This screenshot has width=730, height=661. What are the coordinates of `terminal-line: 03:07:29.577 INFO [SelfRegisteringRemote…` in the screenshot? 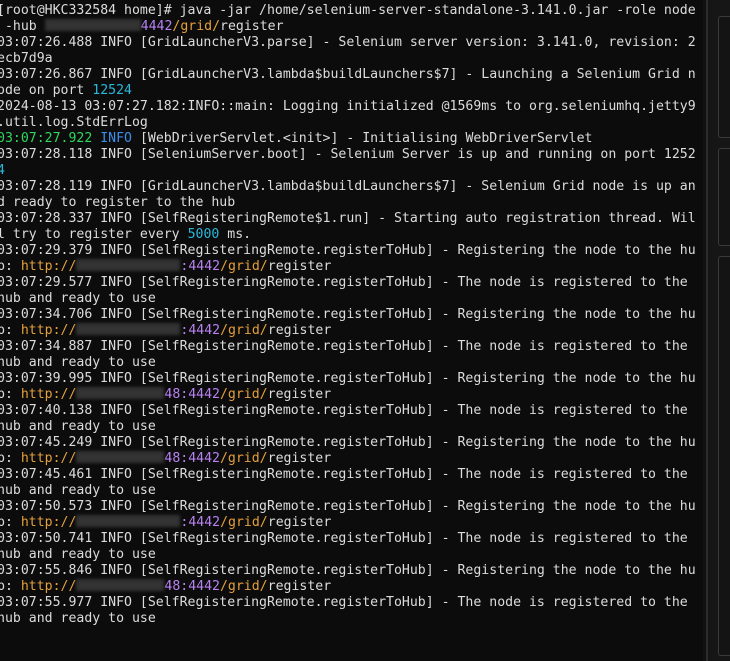 It's located at (353, 283).